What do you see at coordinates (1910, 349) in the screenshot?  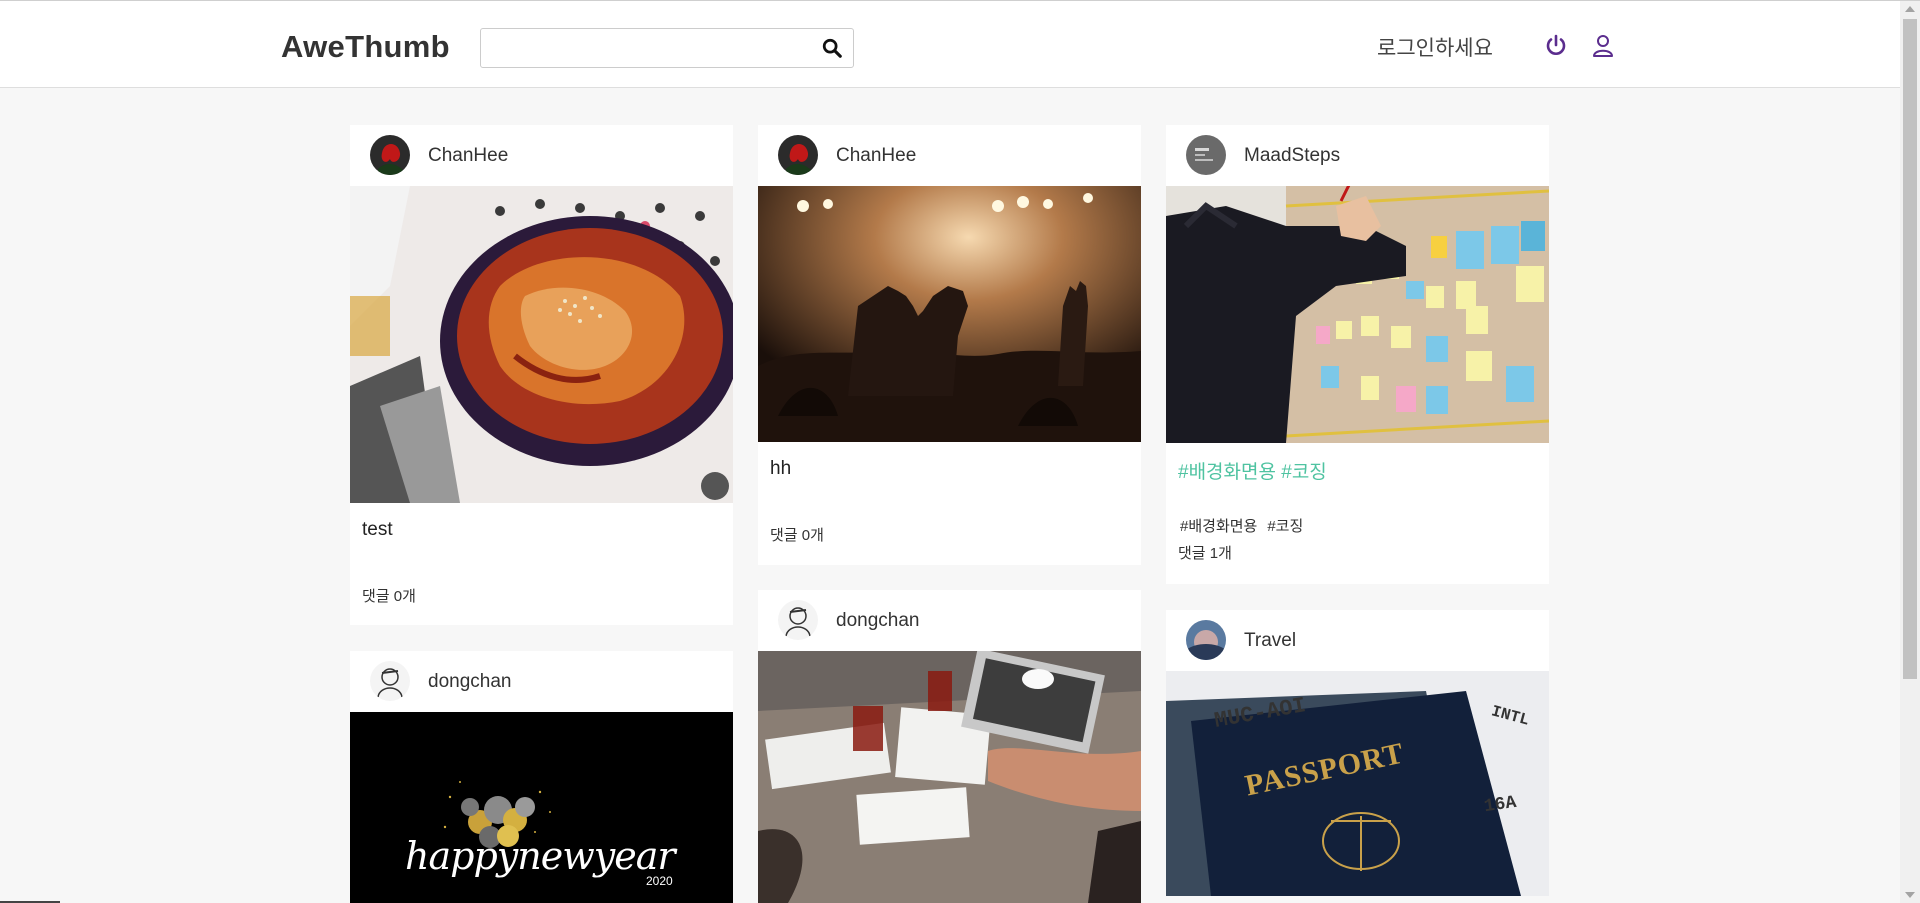 I see `scrollbar-thumb` at bounding box center [1910, 349].